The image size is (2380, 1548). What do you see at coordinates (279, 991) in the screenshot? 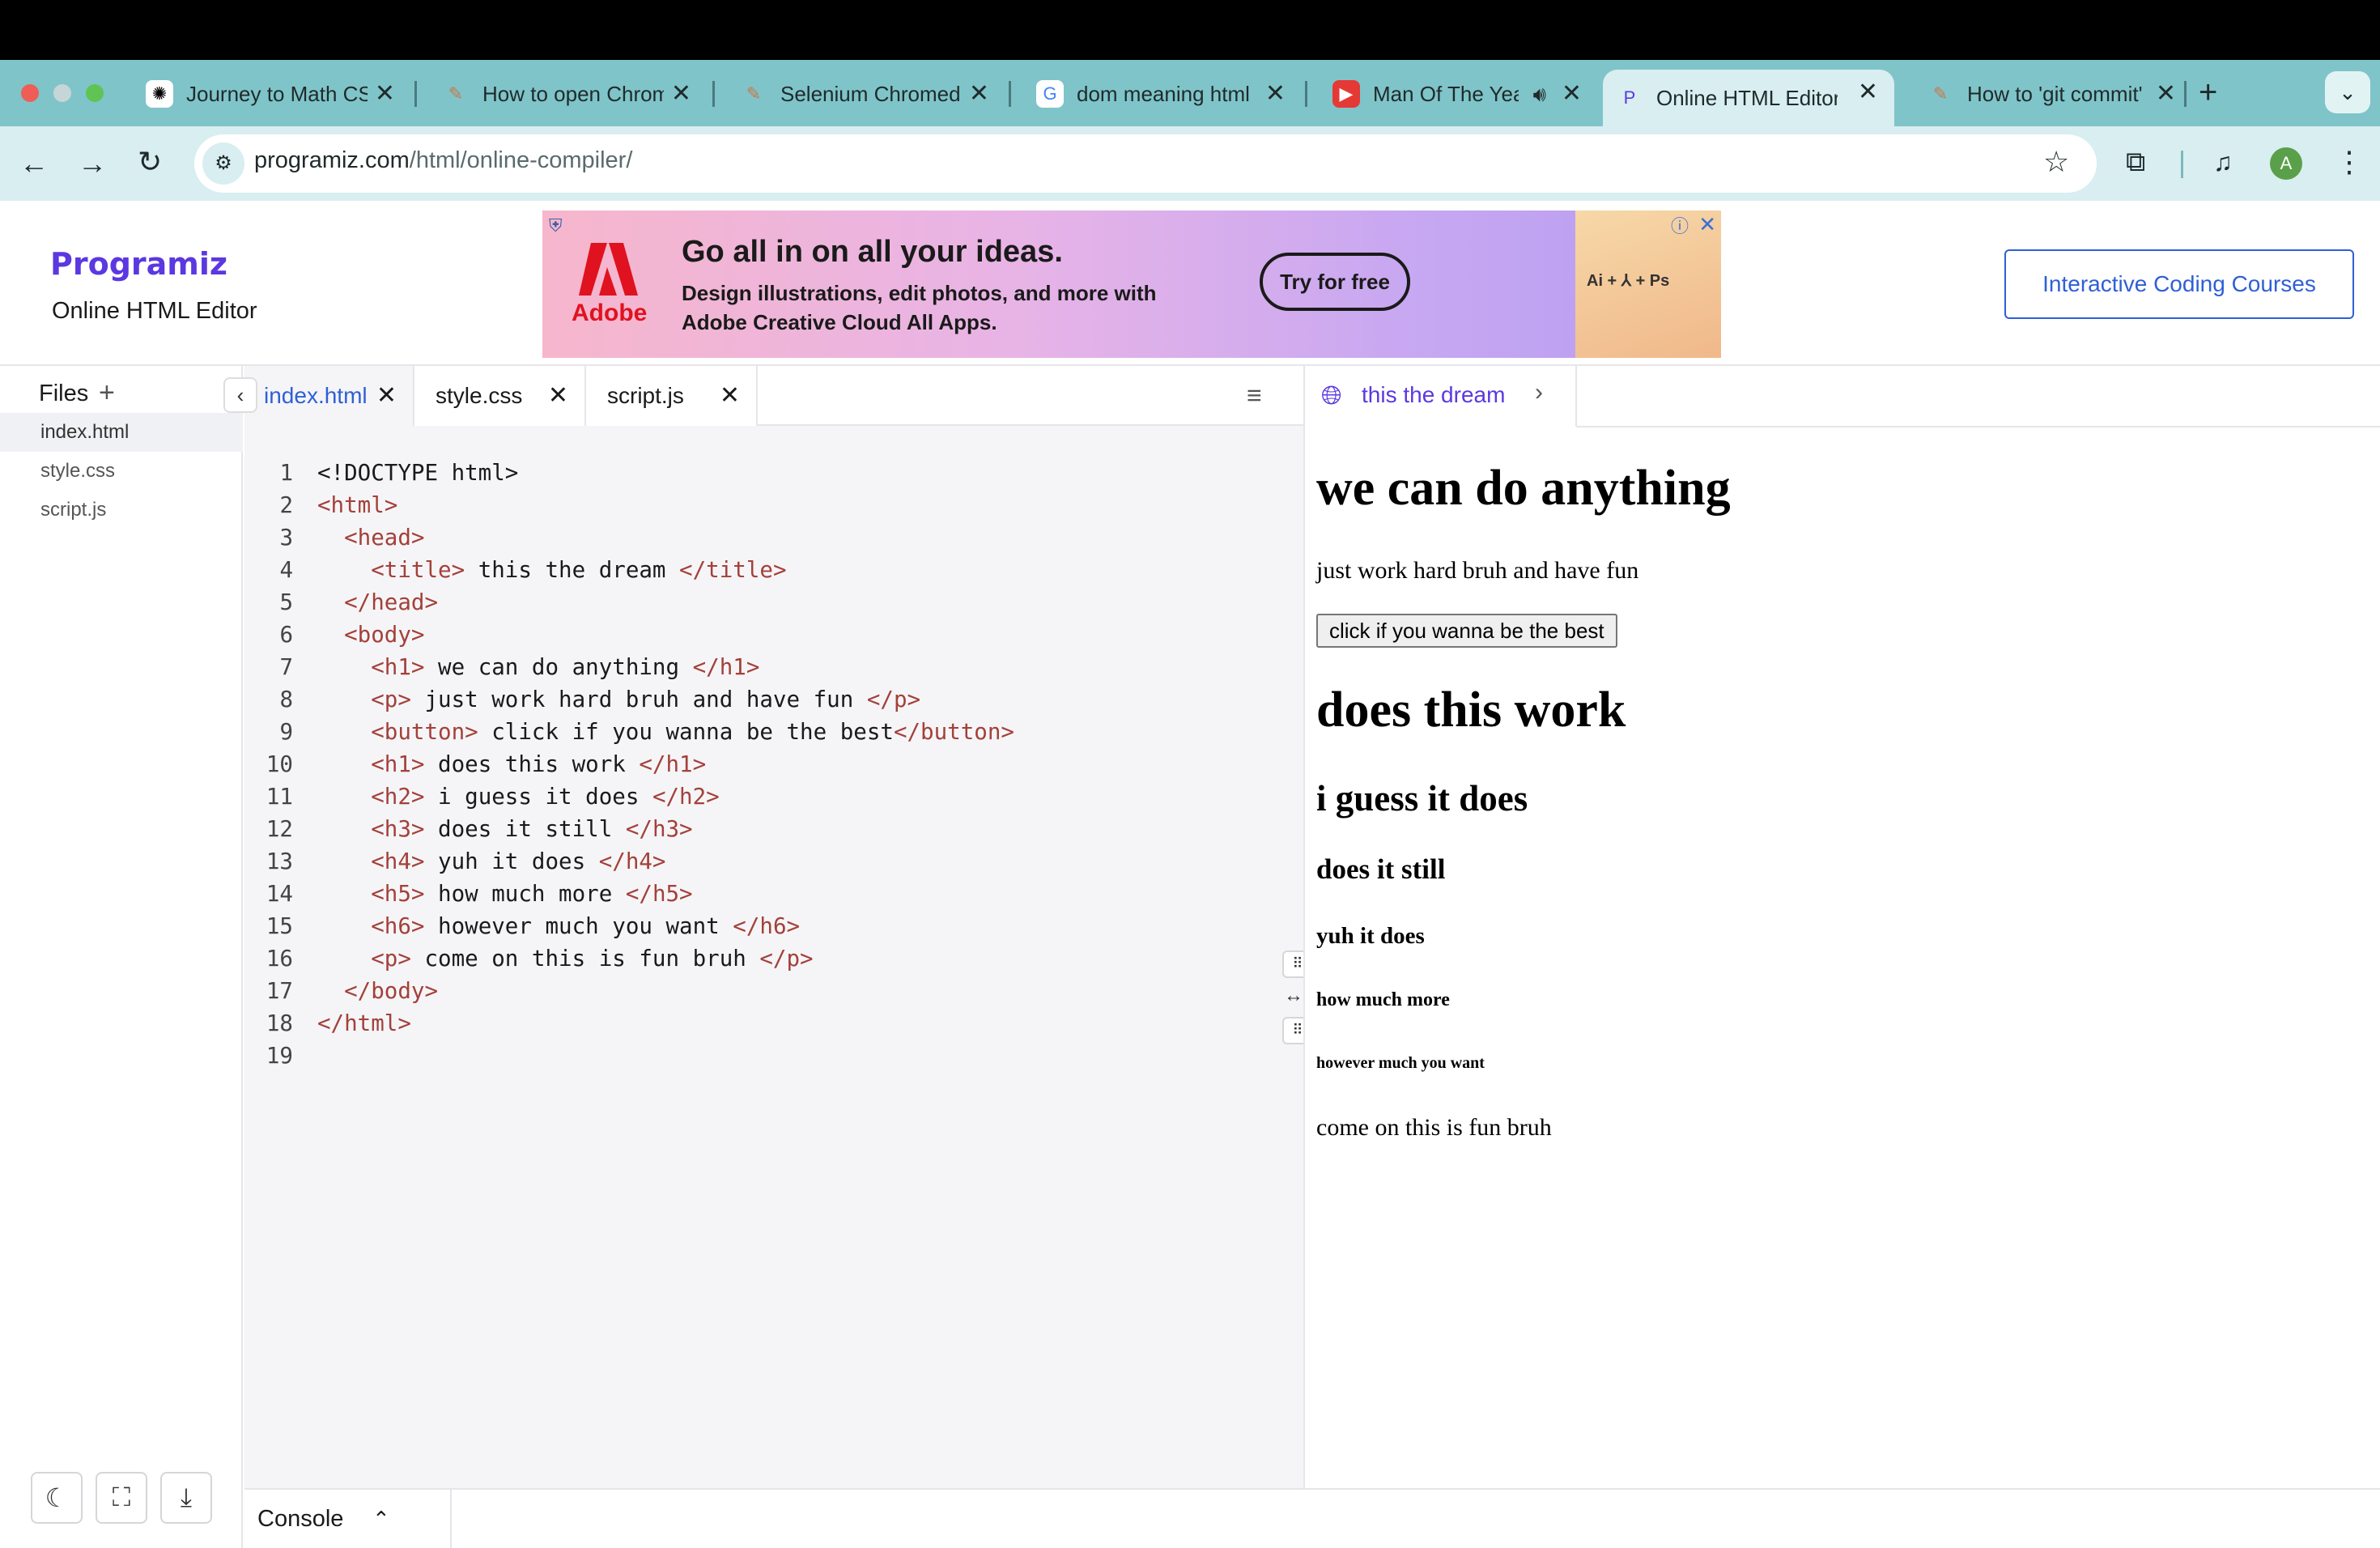
I see `line-number: 17` at bounding box center [279, 991].